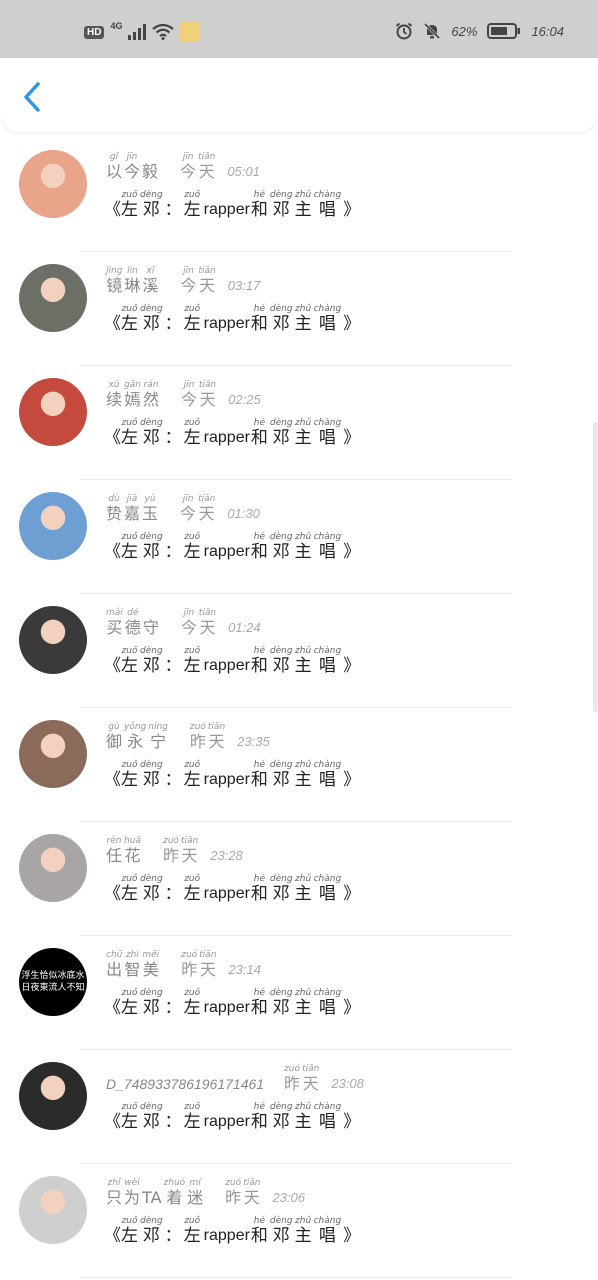 This screenshot has width=598, height=1280. I want to click on ruby-char: zhuó 着, so click(175, 1193).